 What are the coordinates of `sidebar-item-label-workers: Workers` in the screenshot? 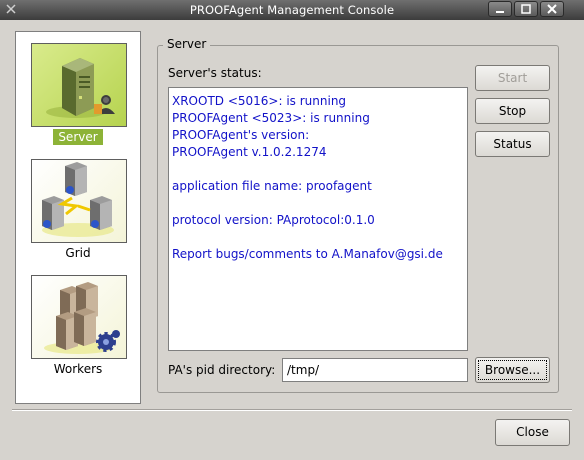 It's located at (78, 369).